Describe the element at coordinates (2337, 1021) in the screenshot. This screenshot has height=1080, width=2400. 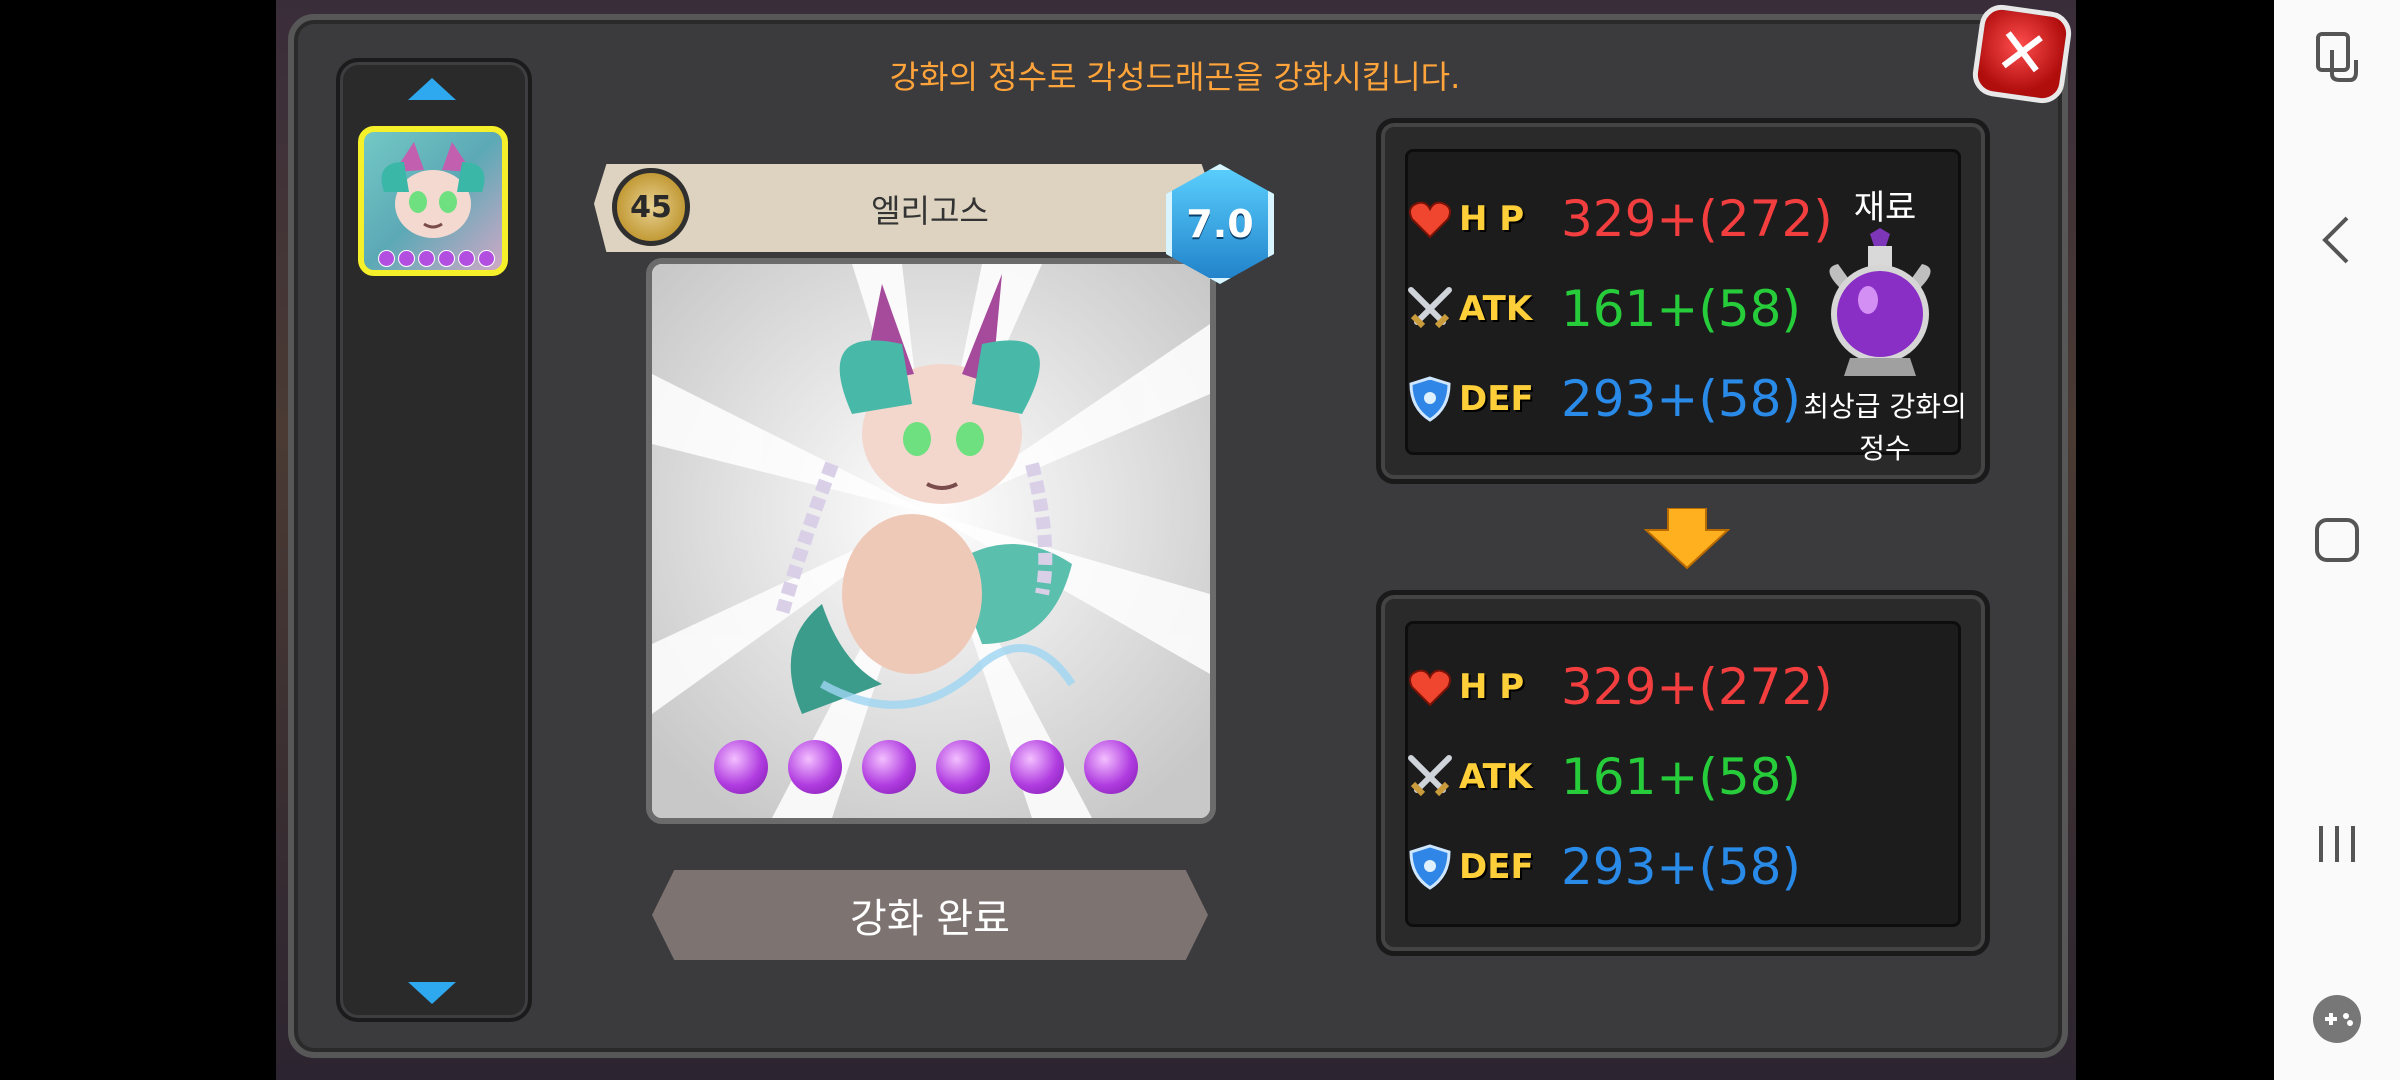
I see `game-tools-icon` at that location.